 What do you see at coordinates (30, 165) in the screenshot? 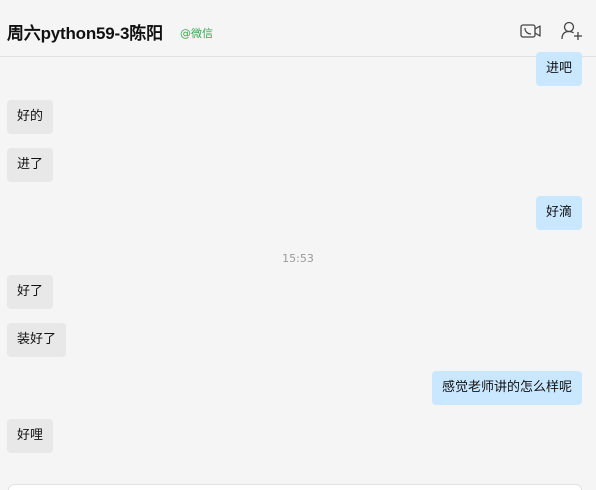
I see `message-incoming: 进了` at bounding box center [30, 165].